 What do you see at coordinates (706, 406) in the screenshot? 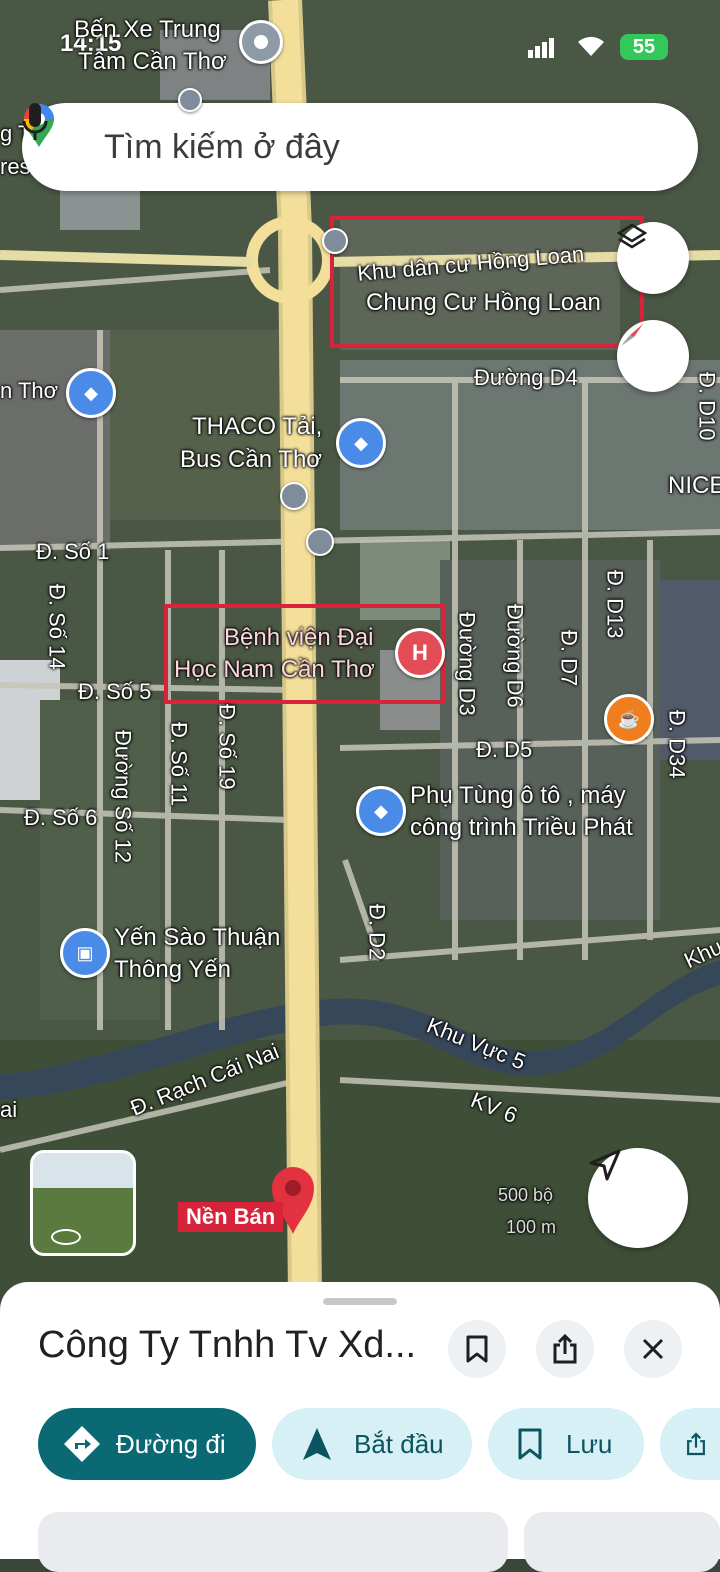
I see `label-d-d10: Đ. D10` at bounding box center [706, 406].